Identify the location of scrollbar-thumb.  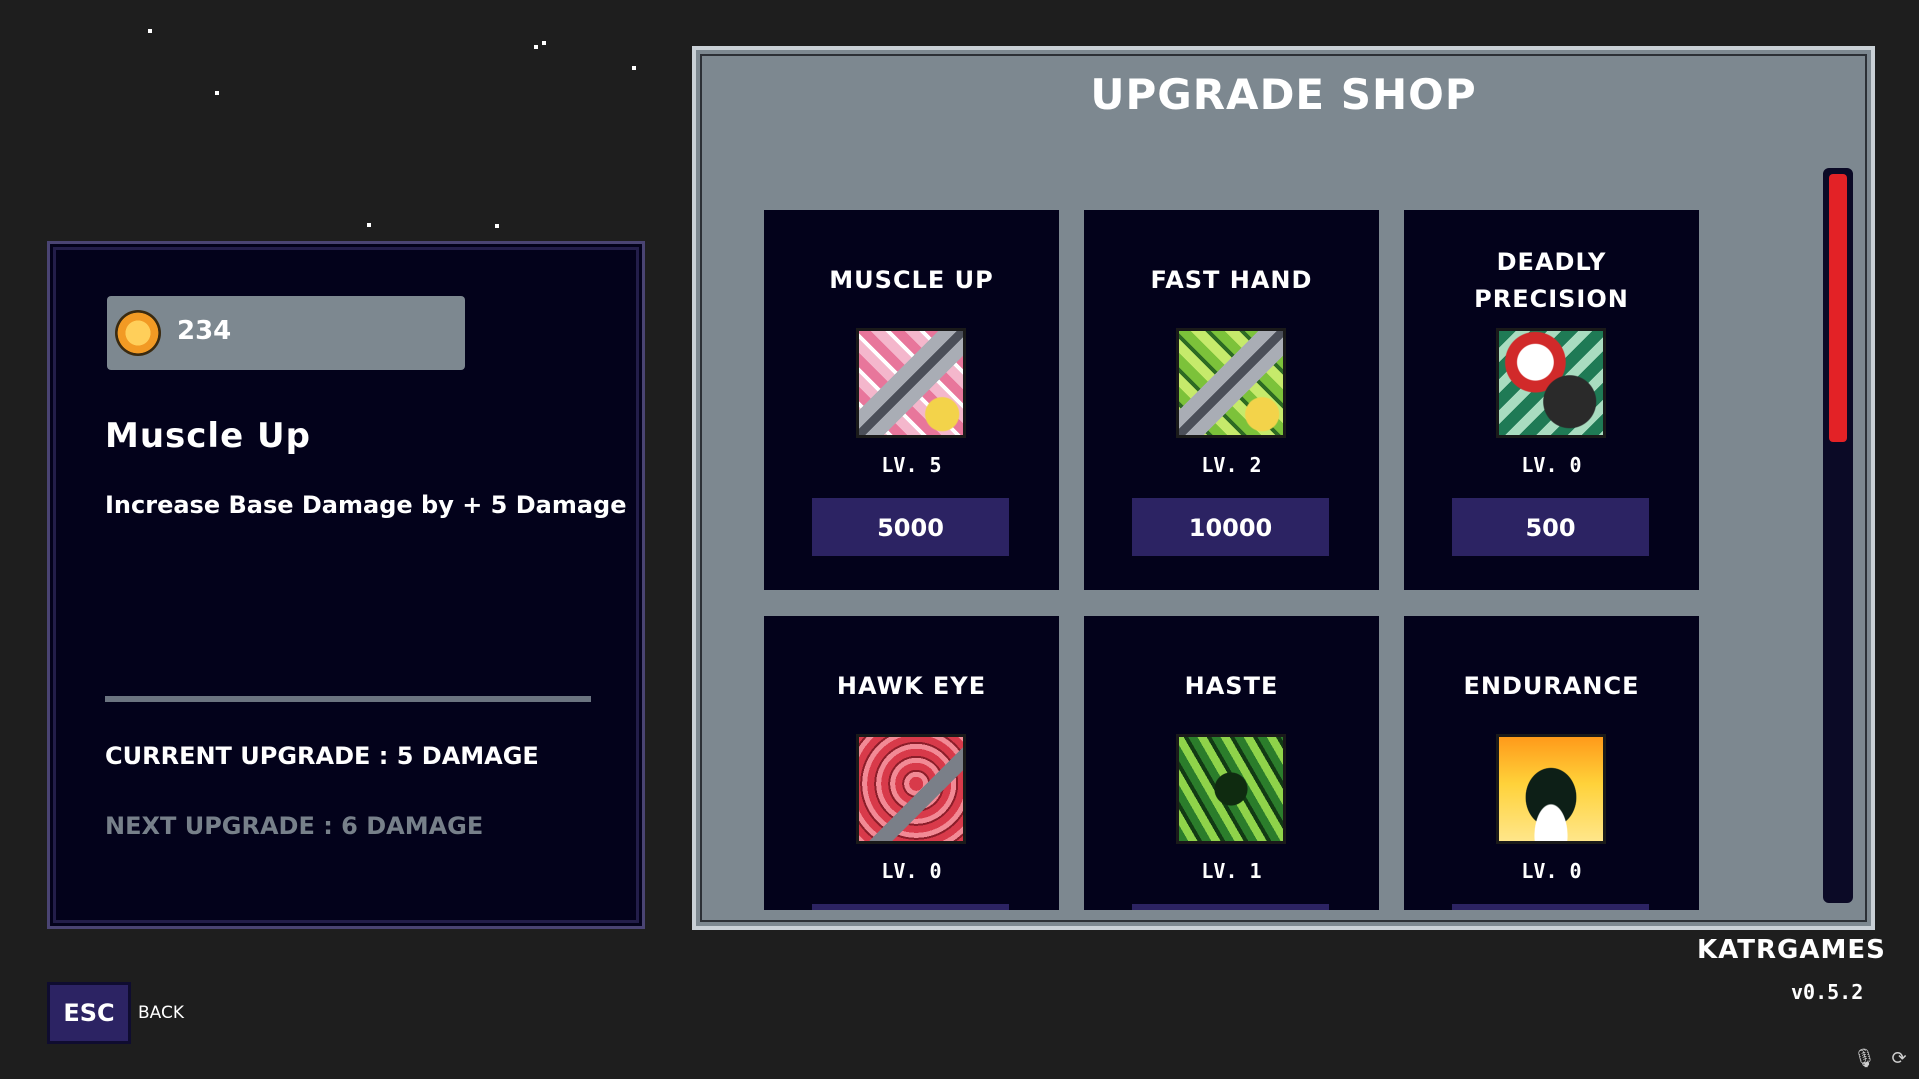
(1838, 308).